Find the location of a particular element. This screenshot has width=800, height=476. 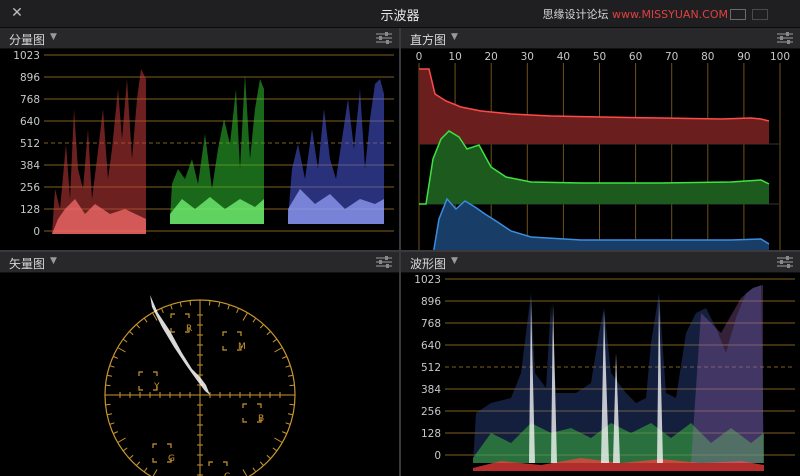

vector-target-label: R is located at coordinates (189, 329).